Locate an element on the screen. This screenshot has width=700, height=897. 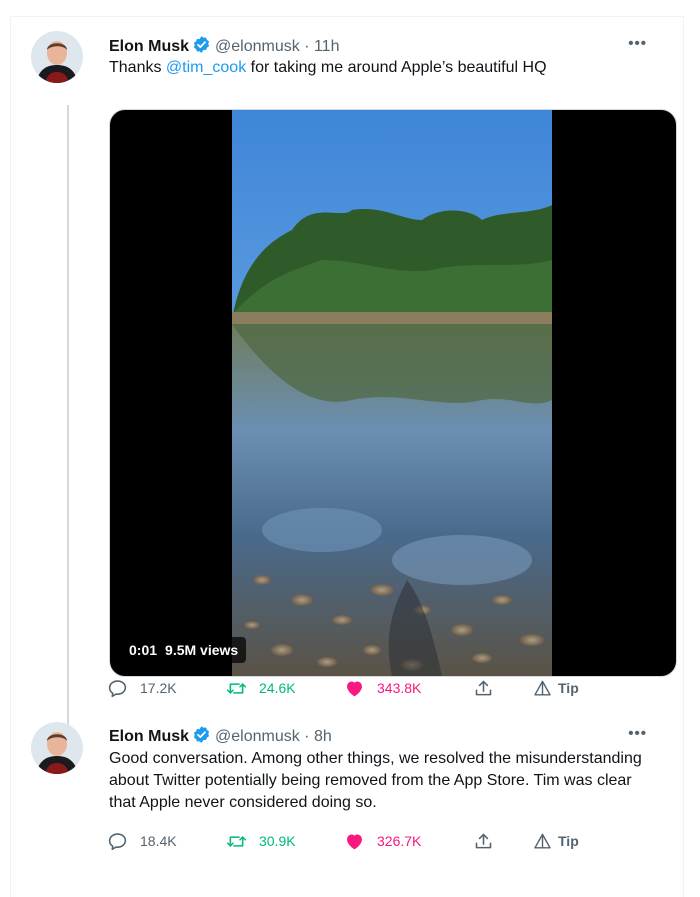
tweet-actions: 18.4K 30.9K 326.7K Tip is located at coordinates (357, 841).